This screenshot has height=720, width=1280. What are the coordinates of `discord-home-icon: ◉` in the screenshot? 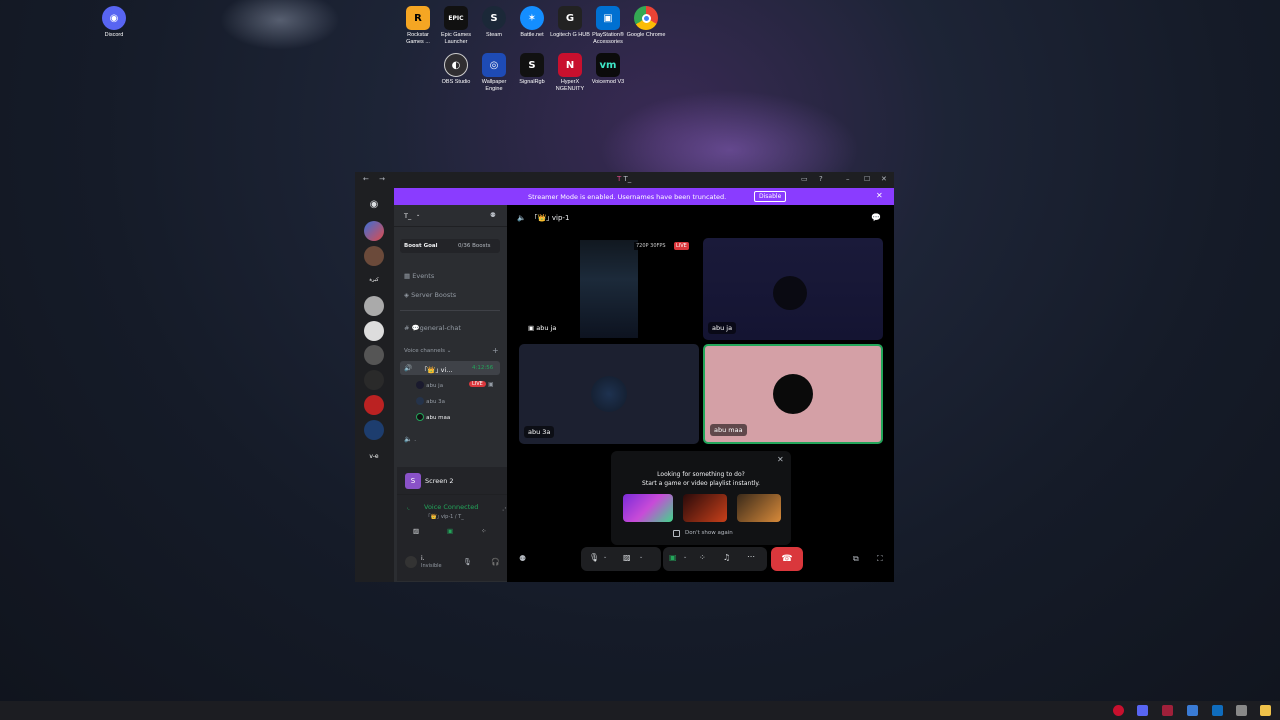 It's located at (374, 204).